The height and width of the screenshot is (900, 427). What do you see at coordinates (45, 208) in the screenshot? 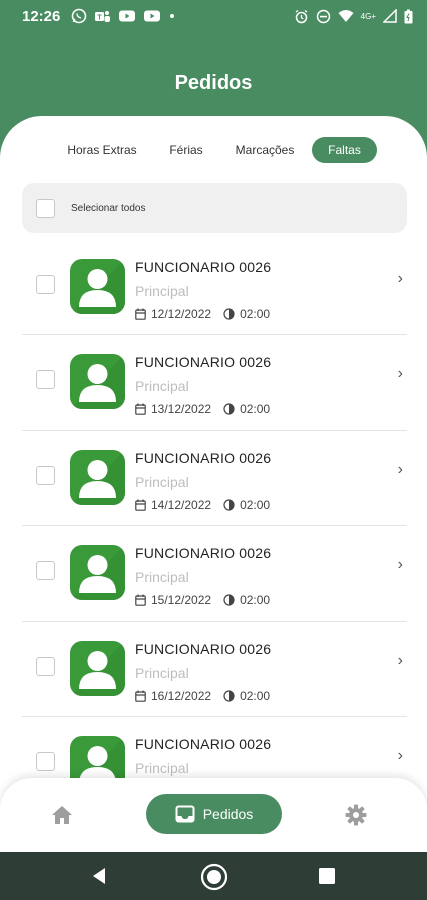
I see `select-all-checkbox` at bounding box center [45, 208].